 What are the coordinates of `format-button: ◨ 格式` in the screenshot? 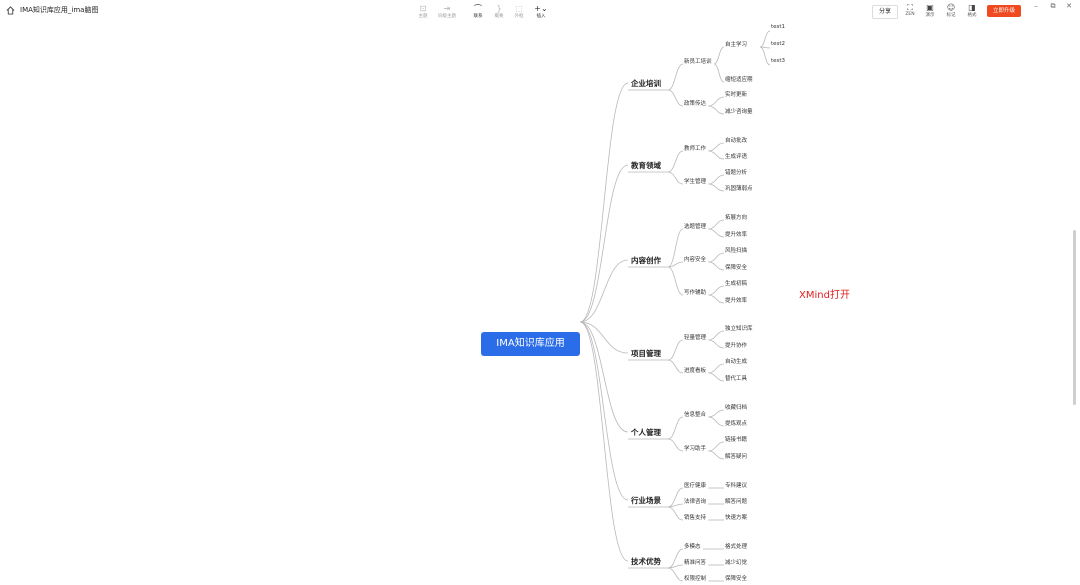 It's located at (972, 10).